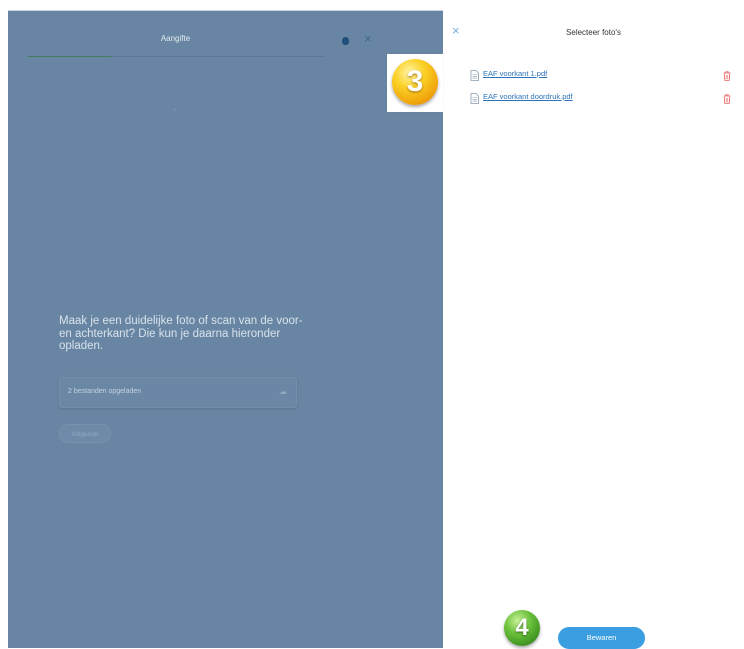  I want to click on step-3-badge: 3, so click(415, 83).